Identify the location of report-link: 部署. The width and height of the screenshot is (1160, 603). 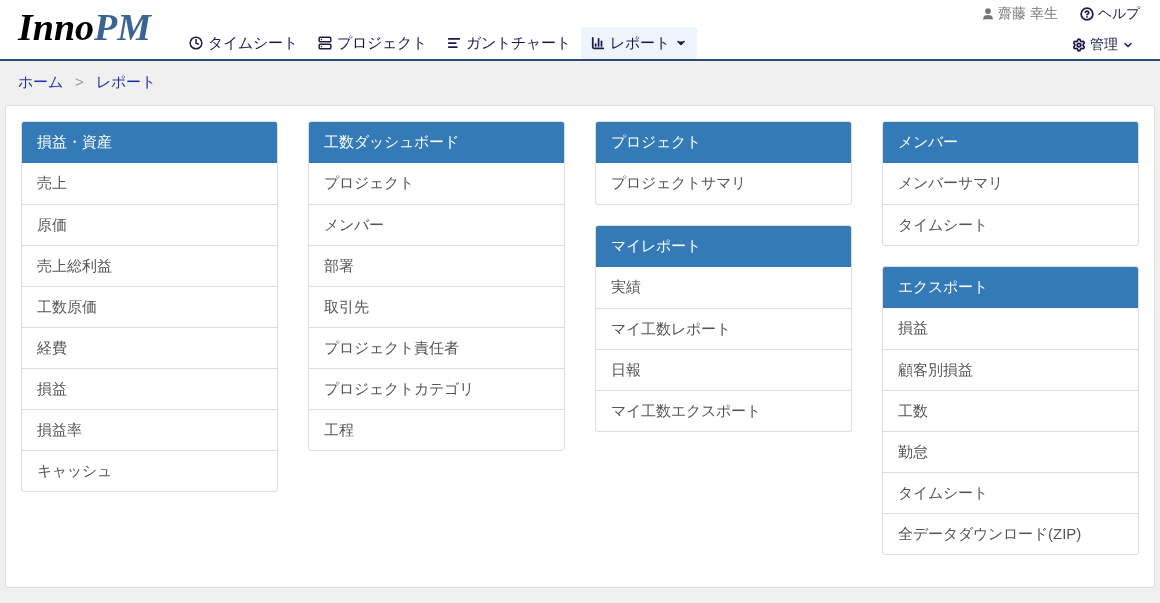
(436, 265).